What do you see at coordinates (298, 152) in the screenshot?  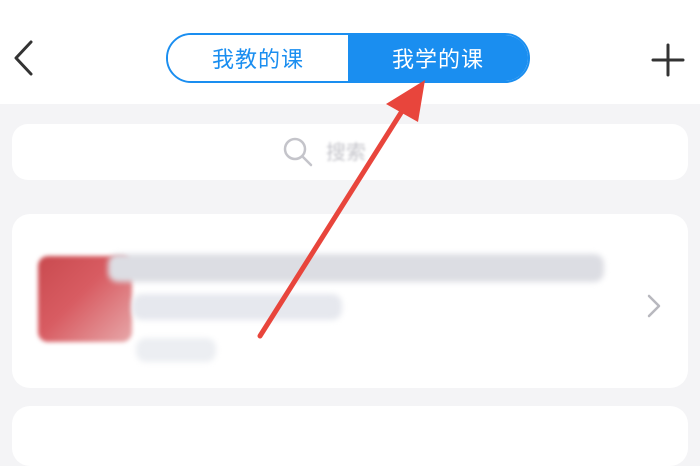 I see `search-icon` at bounding box center [298, 152].